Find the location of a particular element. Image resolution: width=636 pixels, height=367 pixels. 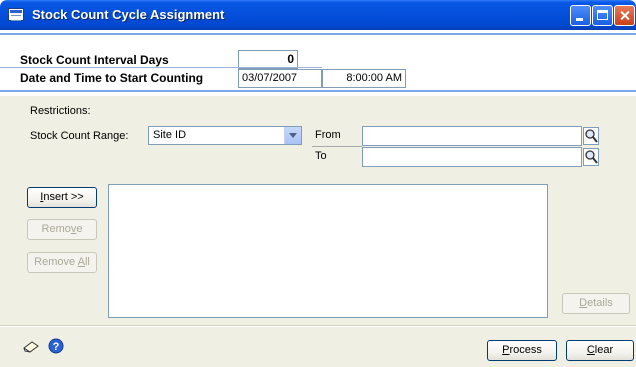

restrictions-label: Restrictions: is located at coordinates (60, 111).